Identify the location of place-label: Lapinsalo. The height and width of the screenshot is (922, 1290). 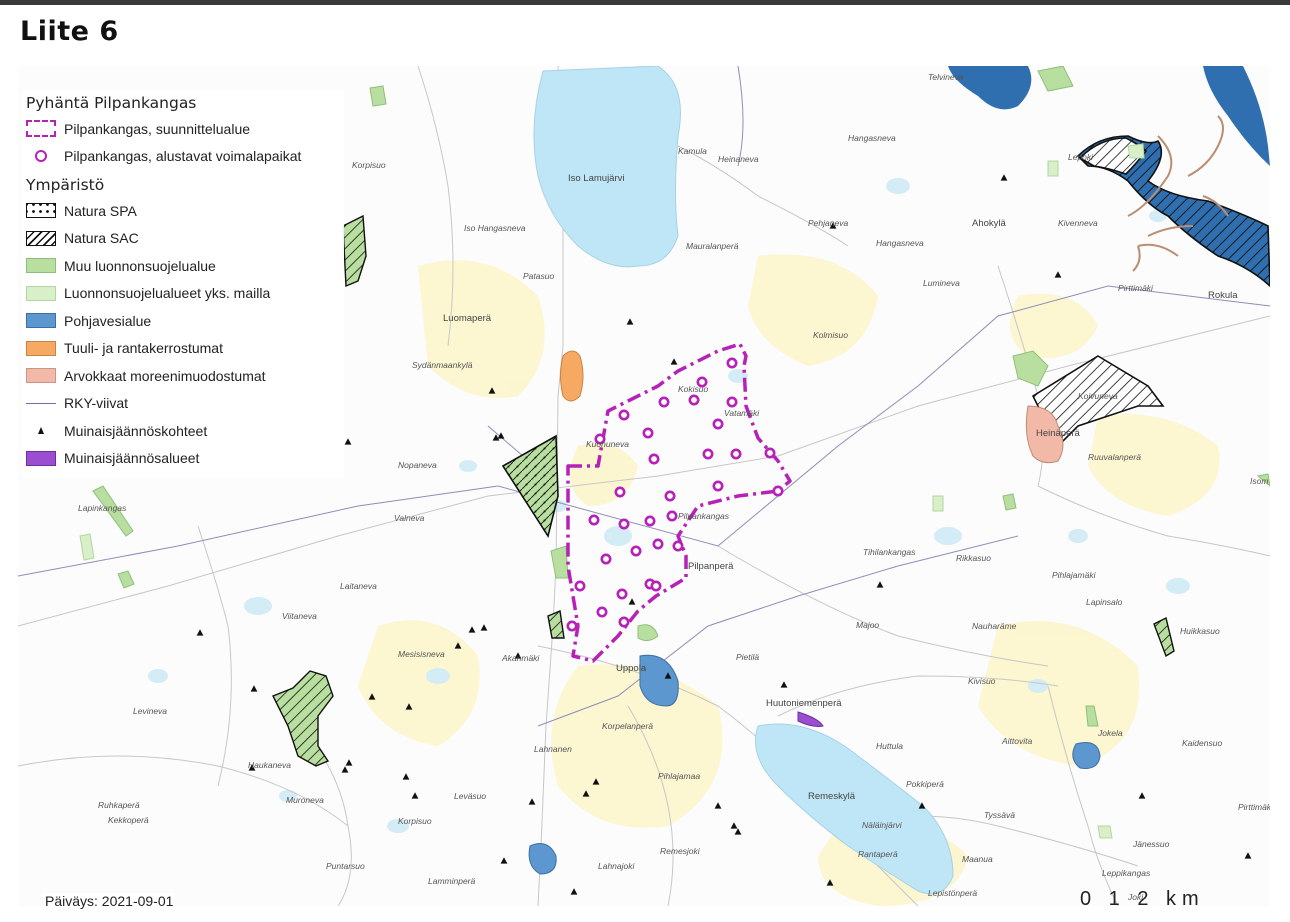
(1104, 602).